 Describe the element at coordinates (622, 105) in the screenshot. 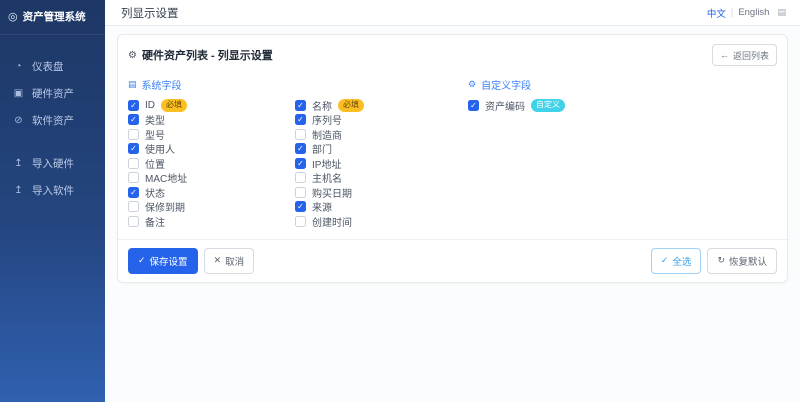

I see `field-row-资产编码: ✓ 资产编码 自定义` at that location.